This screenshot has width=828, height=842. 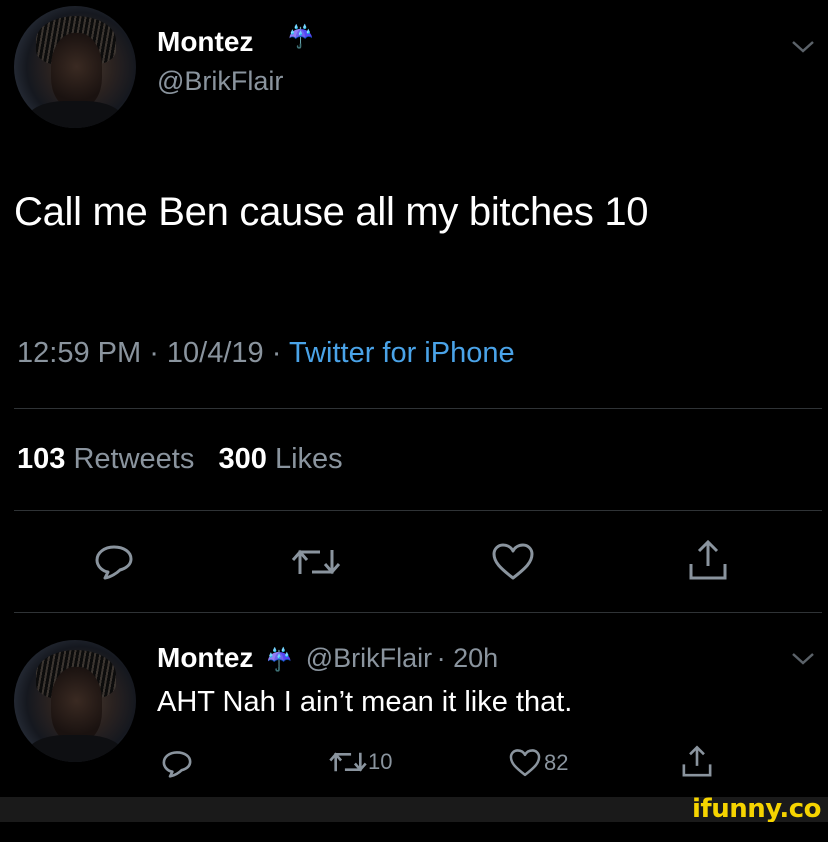 What do you see at coordinates (220, 81) in the screenshot?
I see `author-handle: @BrikFlair` at bounding box center [220, 81].